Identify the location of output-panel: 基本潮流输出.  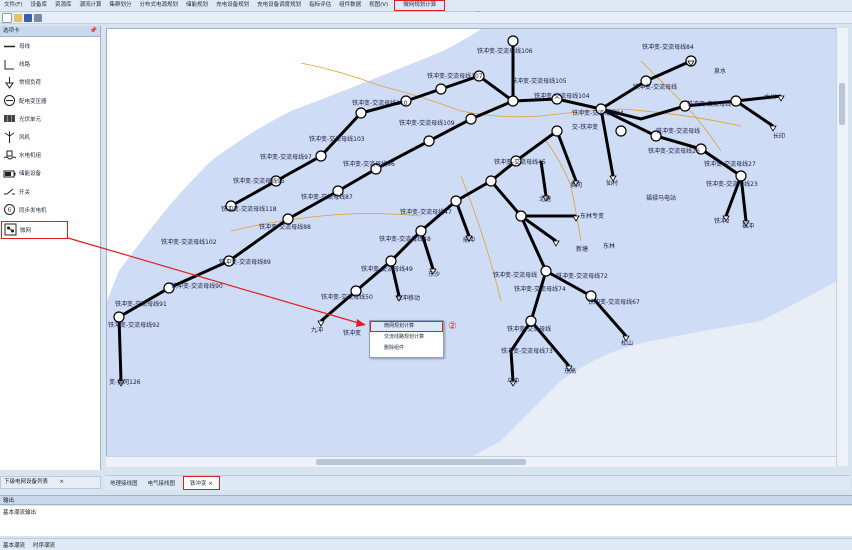
(426, 521).